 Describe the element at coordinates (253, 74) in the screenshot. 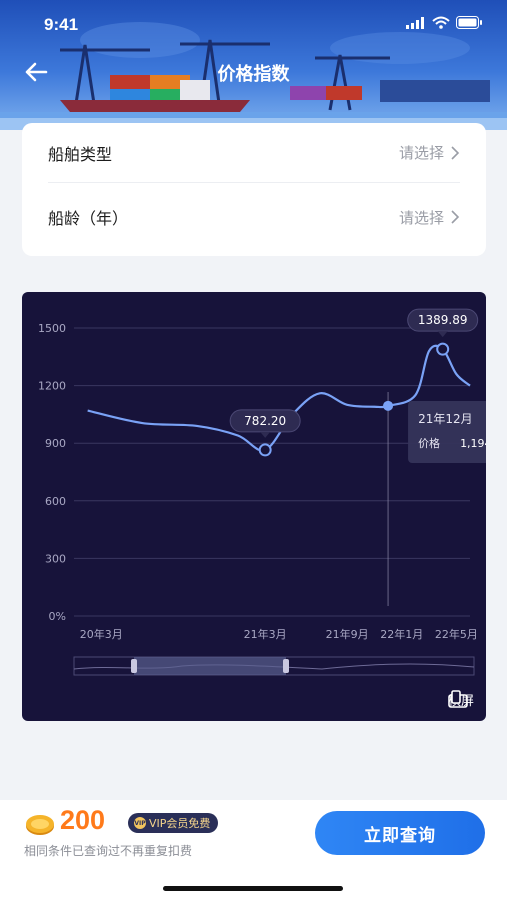

I see `page-title: 价格指数` at that location.